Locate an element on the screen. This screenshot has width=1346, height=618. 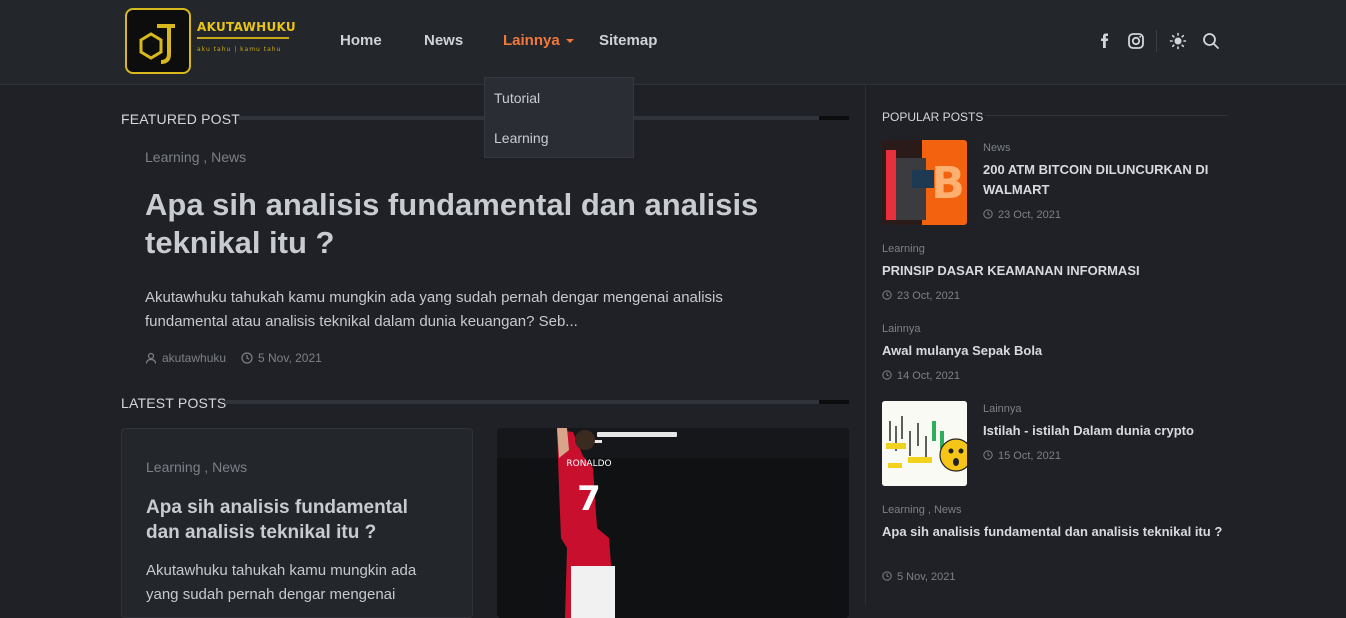
facebook-icon is located at coordinates (1105, 41).